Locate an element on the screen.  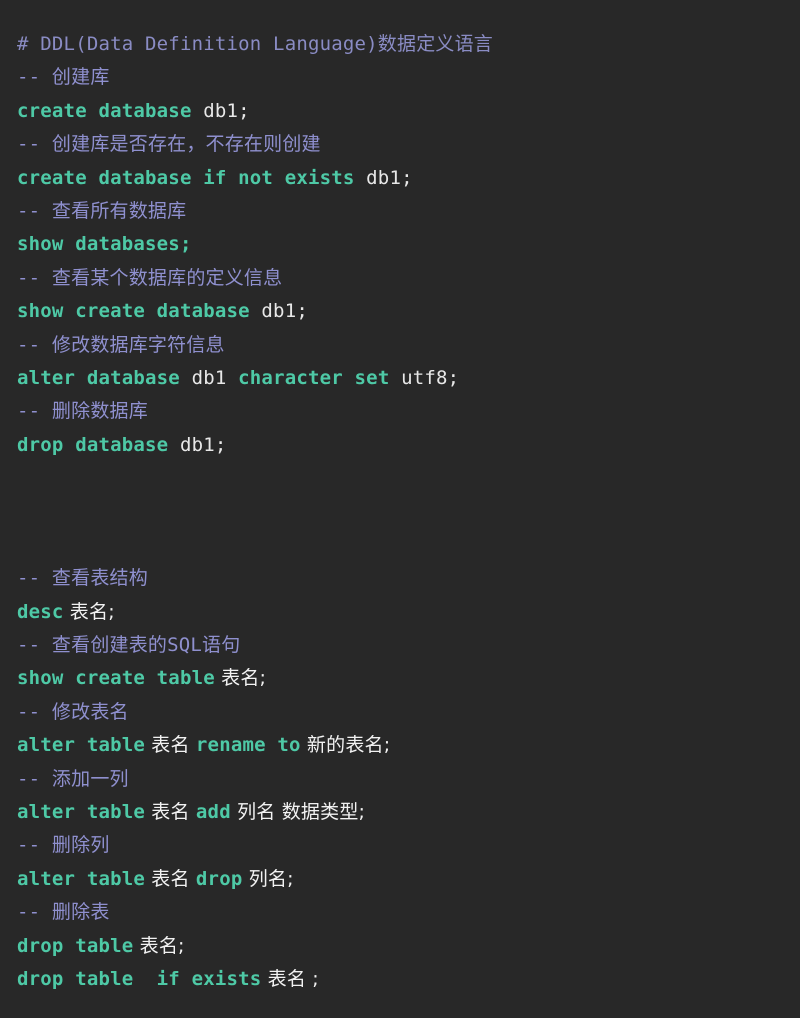
token-comment: -- 创建库 is located at coordinates (63, 77).